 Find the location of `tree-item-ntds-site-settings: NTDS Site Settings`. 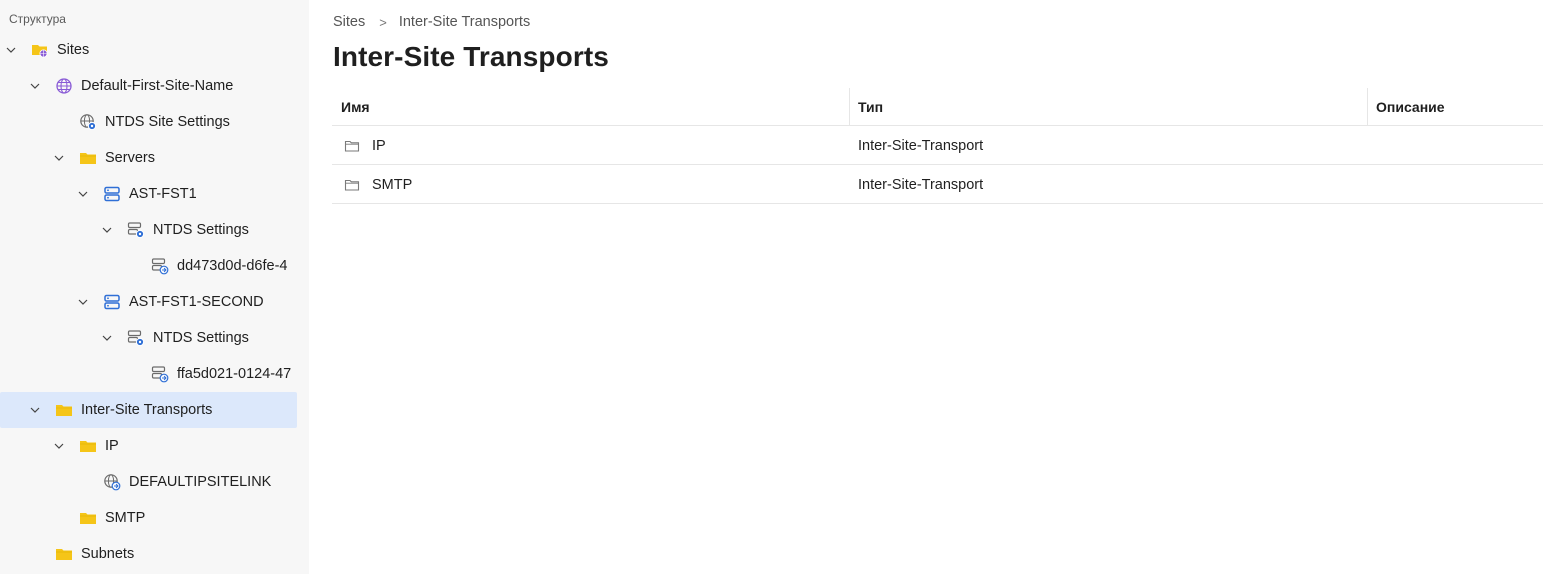

tree-item-ntds-site-settings: NTDS Site Settings is located at coordinates (148, 122).